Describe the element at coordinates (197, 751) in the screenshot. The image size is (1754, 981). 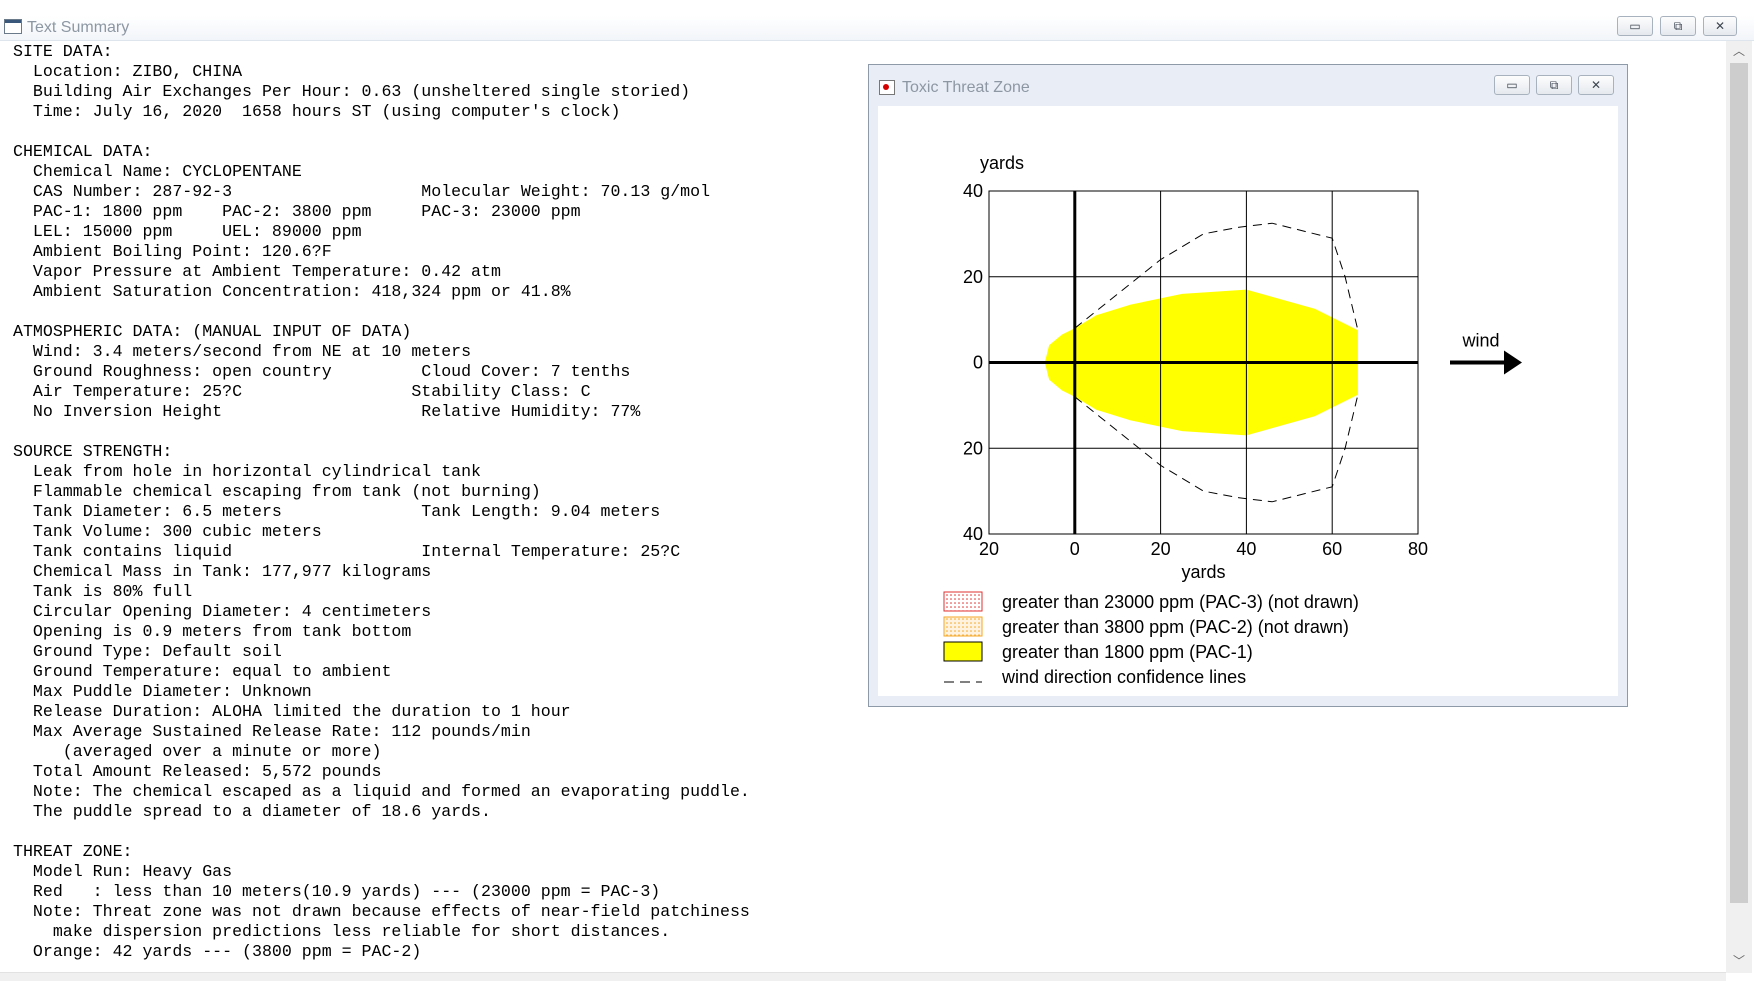
I see `summary-line: (averaged over a minute or more)` at that location.